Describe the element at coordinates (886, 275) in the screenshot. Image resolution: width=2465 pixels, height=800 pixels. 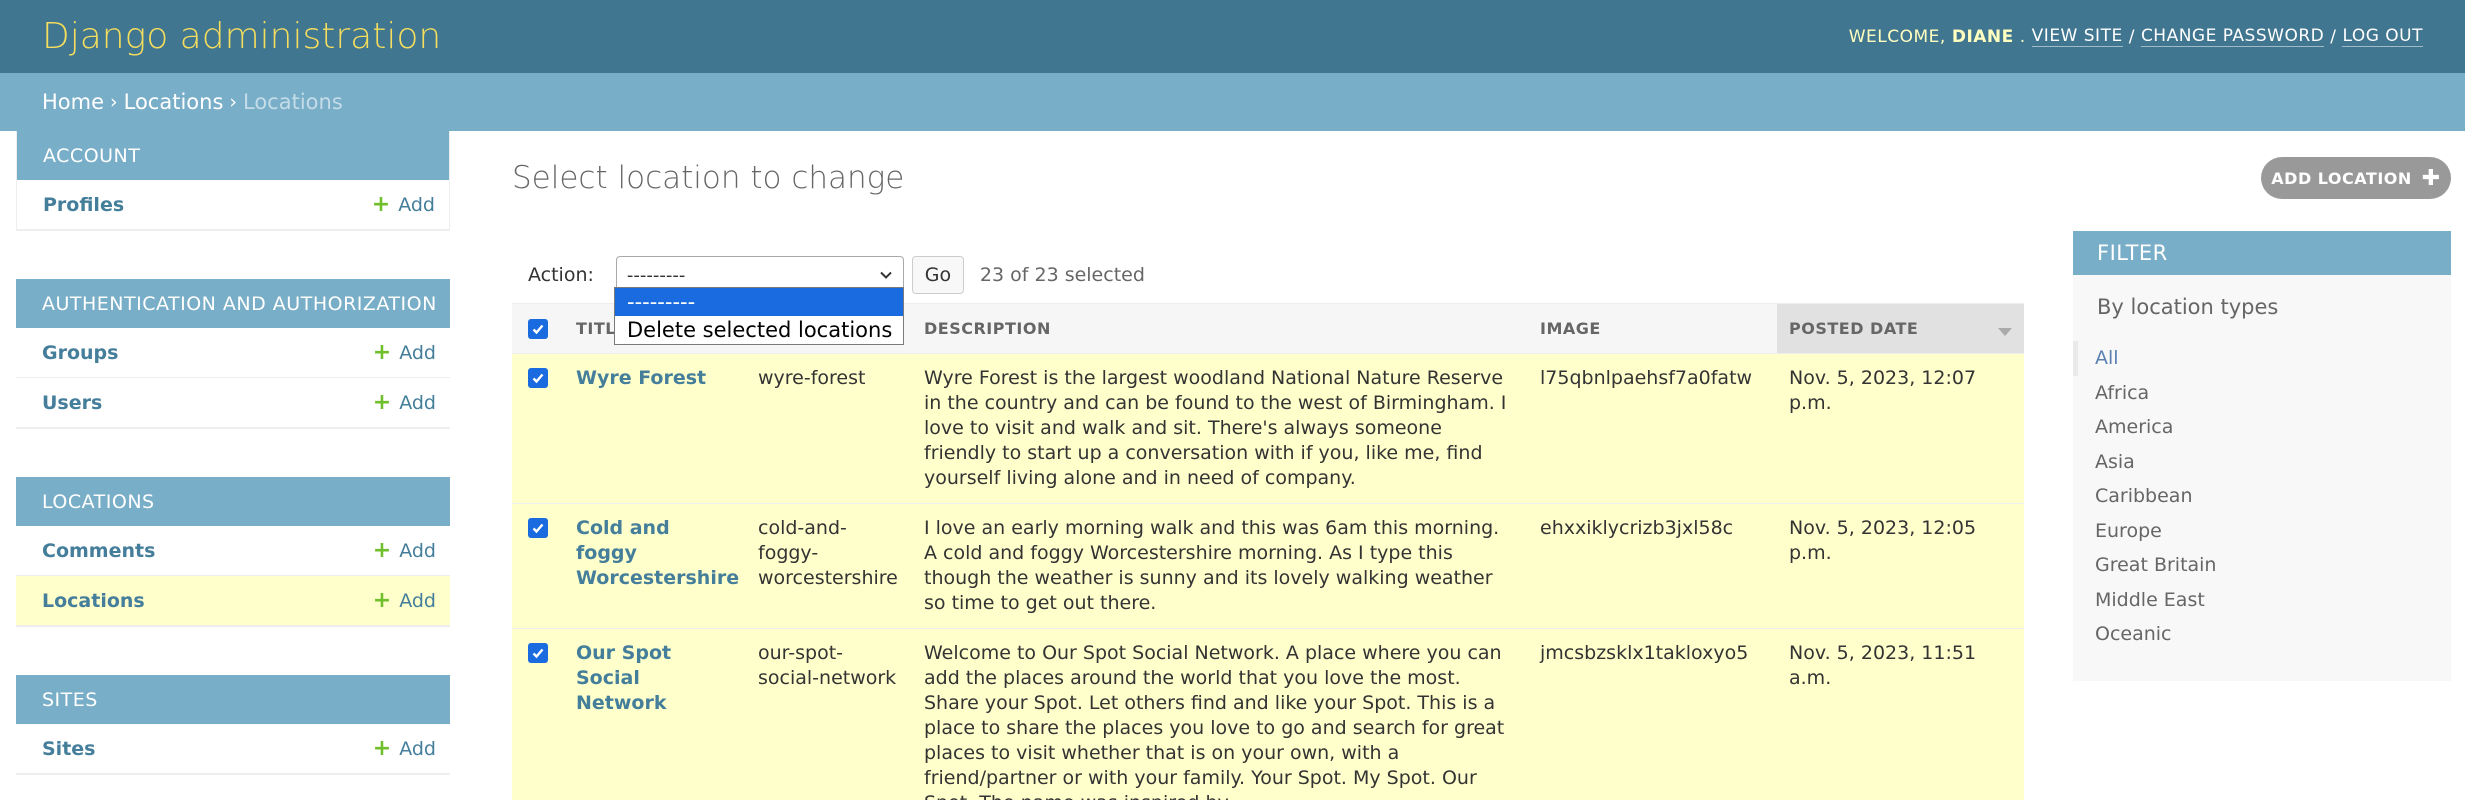
I see `chevron-down-icon` at that location.